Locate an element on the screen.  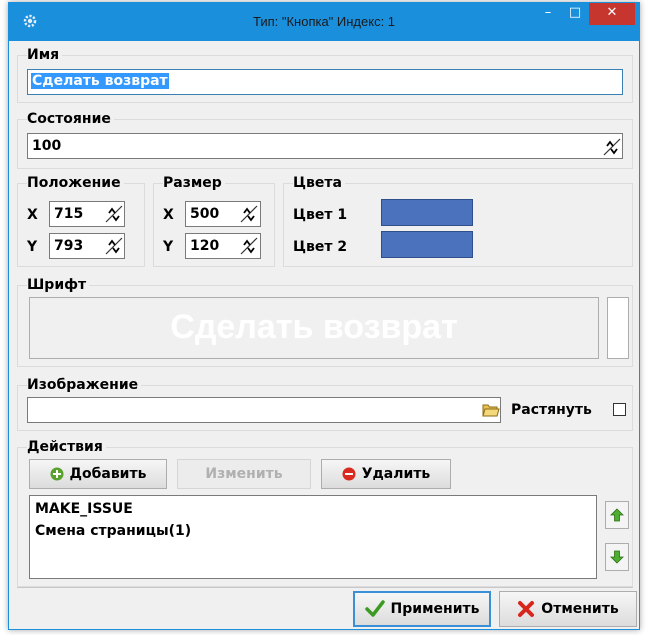
edit-action-label: Изменить is located at coordinates (244, 474).